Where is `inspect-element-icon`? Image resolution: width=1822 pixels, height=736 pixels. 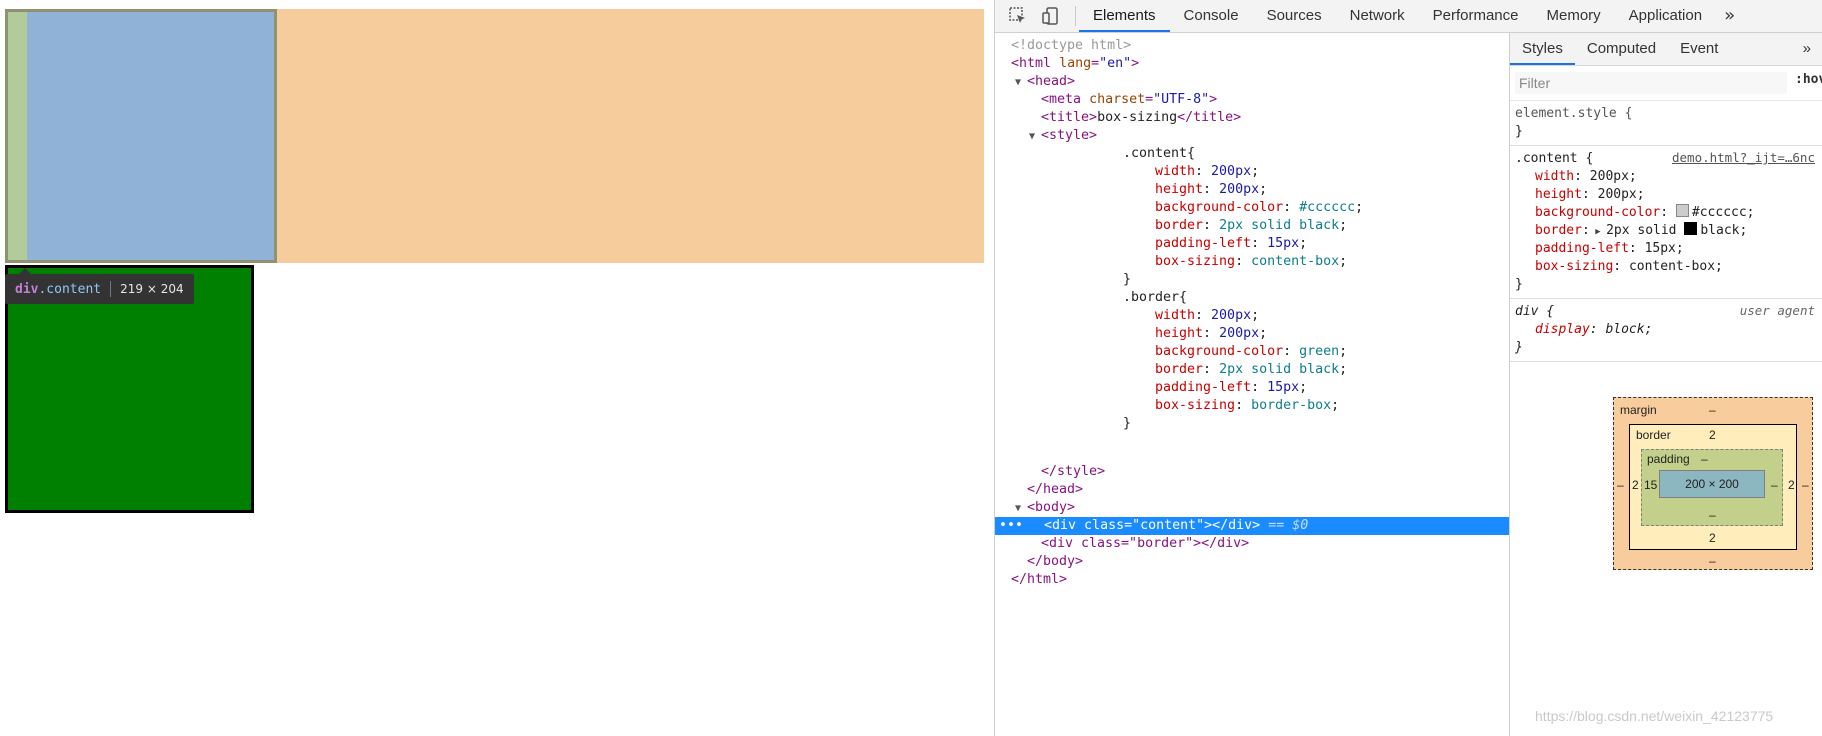
inspect-element-icon is located at coordinates (1018, 16).